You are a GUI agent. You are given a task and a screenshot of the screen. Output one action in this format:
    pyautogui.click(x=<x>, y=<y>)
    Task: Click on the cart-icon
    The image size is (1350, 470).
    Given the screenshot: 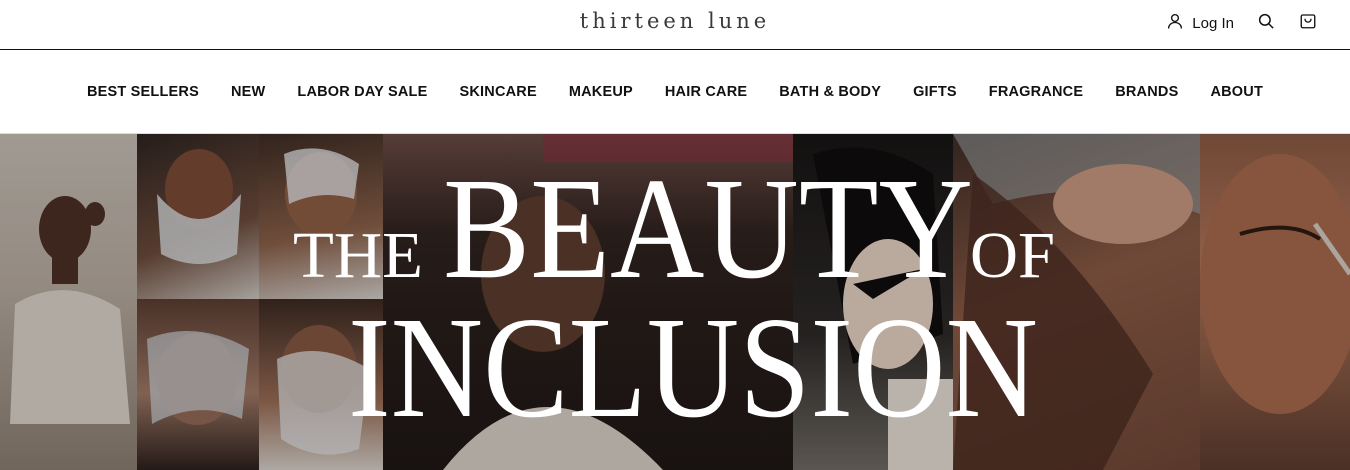 What is the action you would take?
    pyautogui.click(x=1308, y=23)
    